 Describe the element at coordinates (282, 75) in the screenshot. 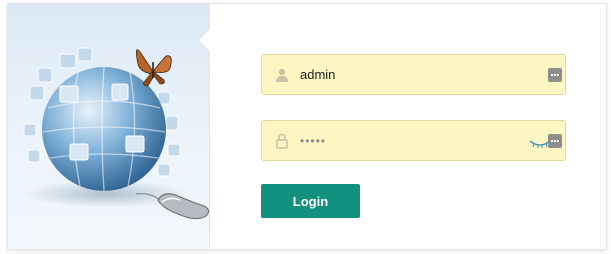

I see `user-icon` at that location.